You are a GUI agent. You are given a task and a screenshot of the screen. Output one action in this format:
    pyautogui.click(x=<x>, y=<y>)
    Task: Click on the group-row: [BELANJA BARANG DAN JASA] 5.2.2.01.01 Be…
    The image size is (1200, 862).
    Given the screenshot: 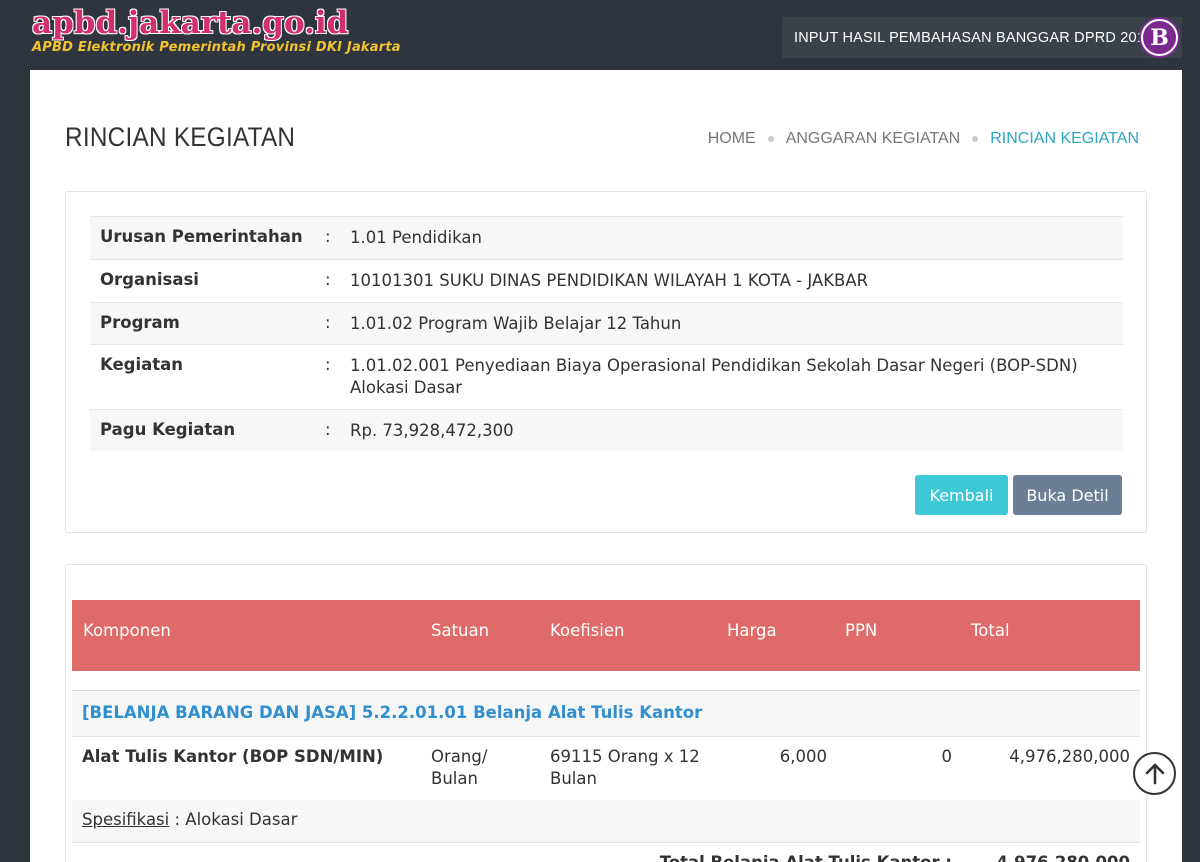 What is the action you would take?
    pyautogui.click(x=606, y=713)
    